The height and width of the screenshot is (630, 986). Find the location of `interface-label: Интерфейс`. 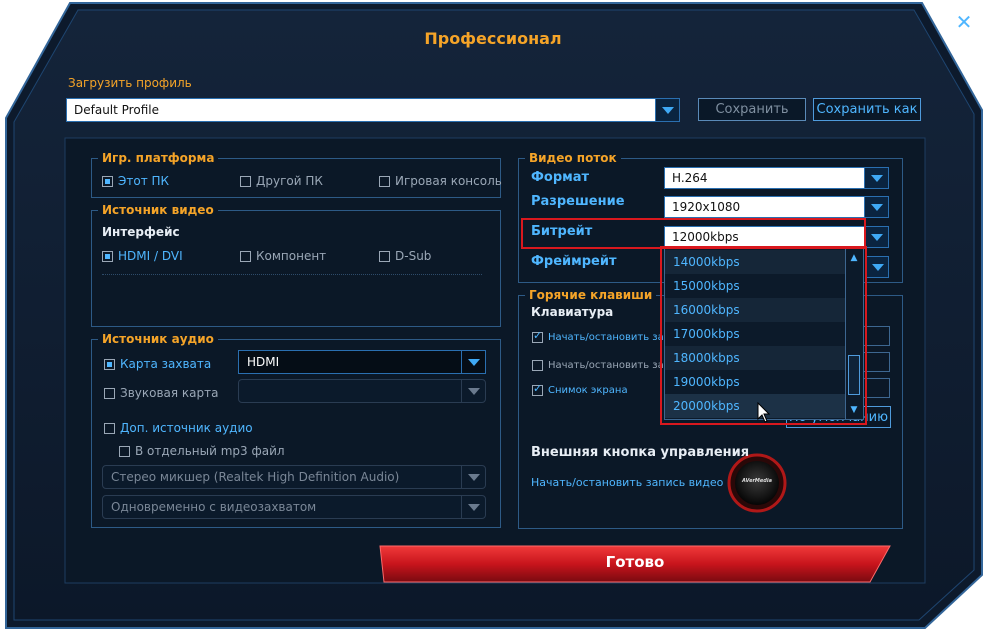

interface-label: Интерфейс is located at coordinates (141, 232).